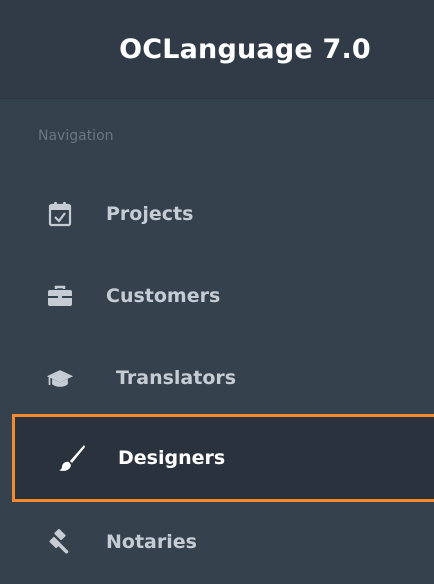 Image resolution: width=434 pixels, height=584 pixels. I want to click on paintbrush-icon, so click(72, 458).